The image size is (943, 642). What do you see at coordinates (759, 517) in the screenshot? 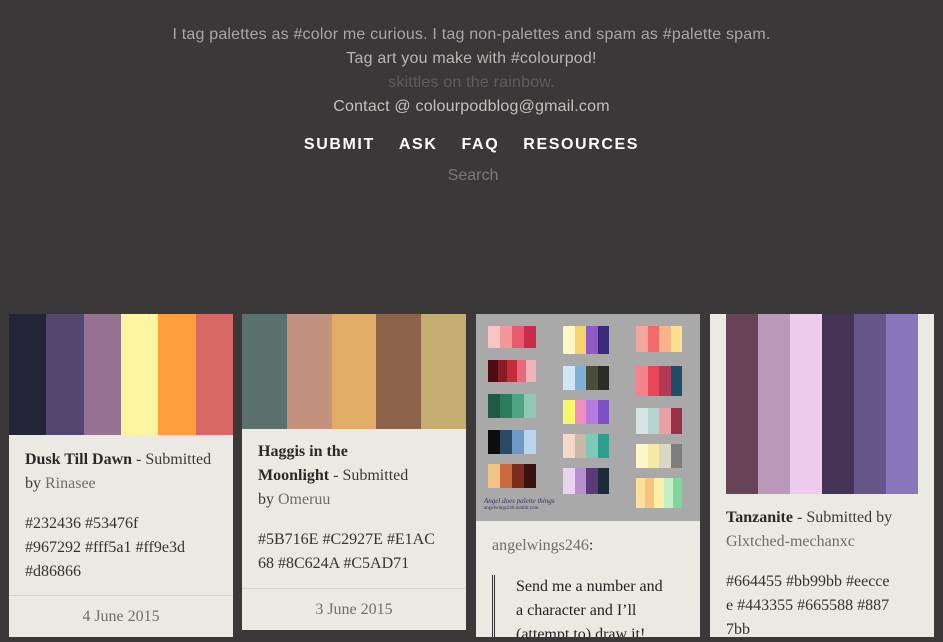
I see `post-title: Tanzanite` at bounding box center [759, 517].